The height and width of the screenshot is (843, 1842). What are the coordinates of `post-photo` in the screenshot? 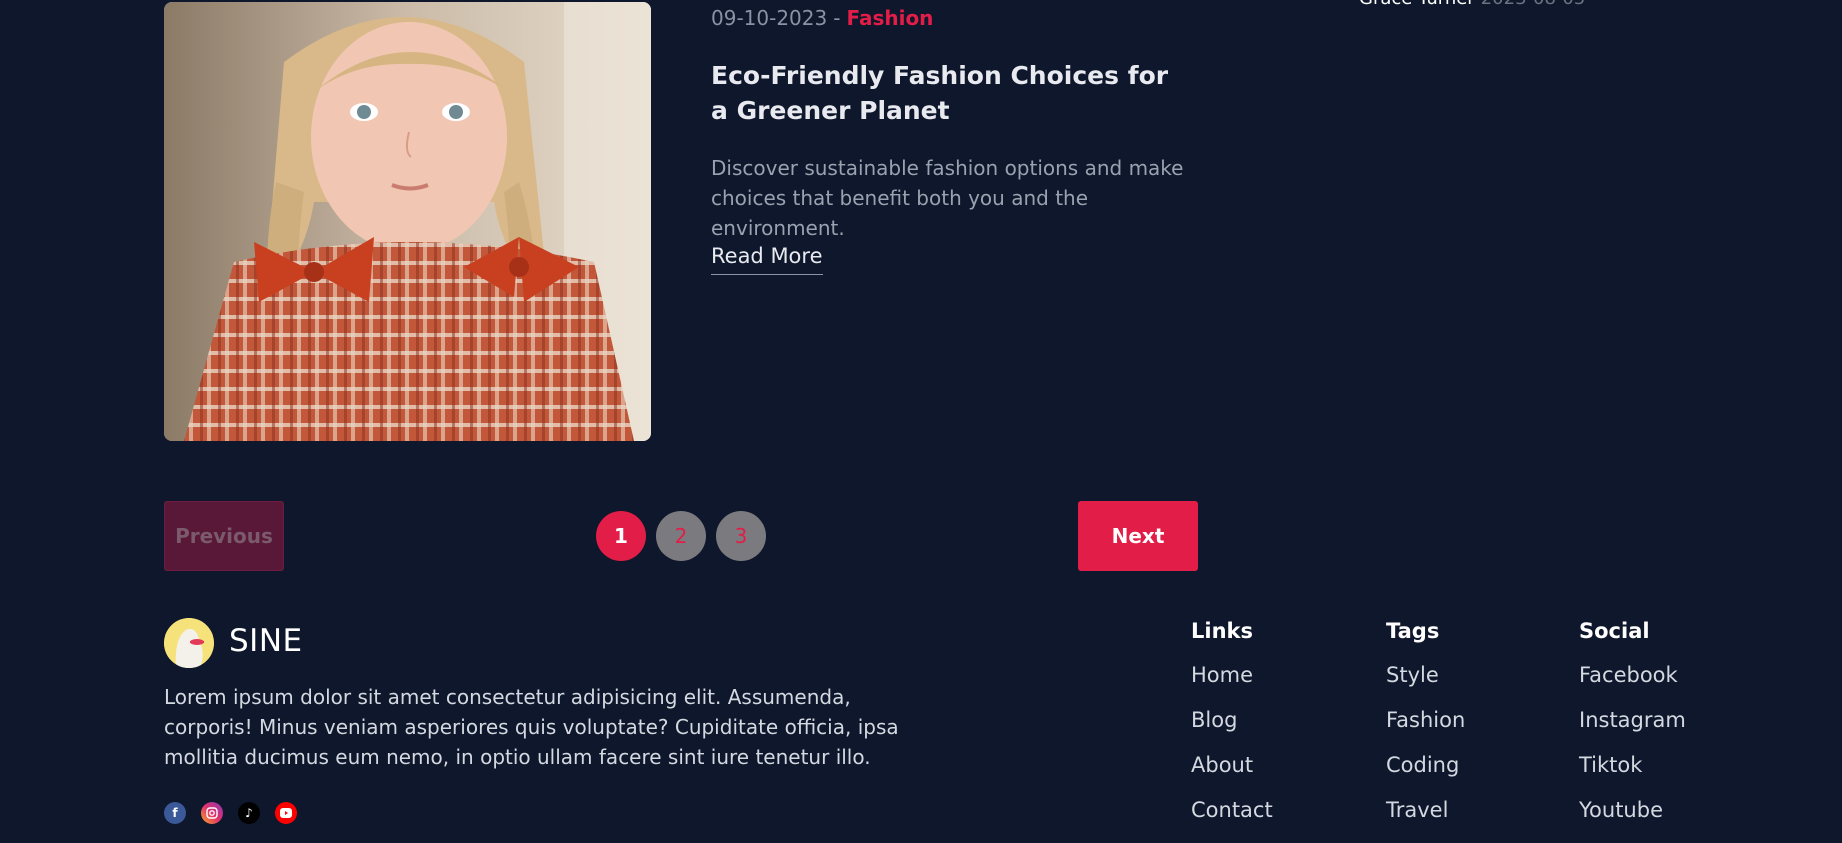 It's located at (407, 221).